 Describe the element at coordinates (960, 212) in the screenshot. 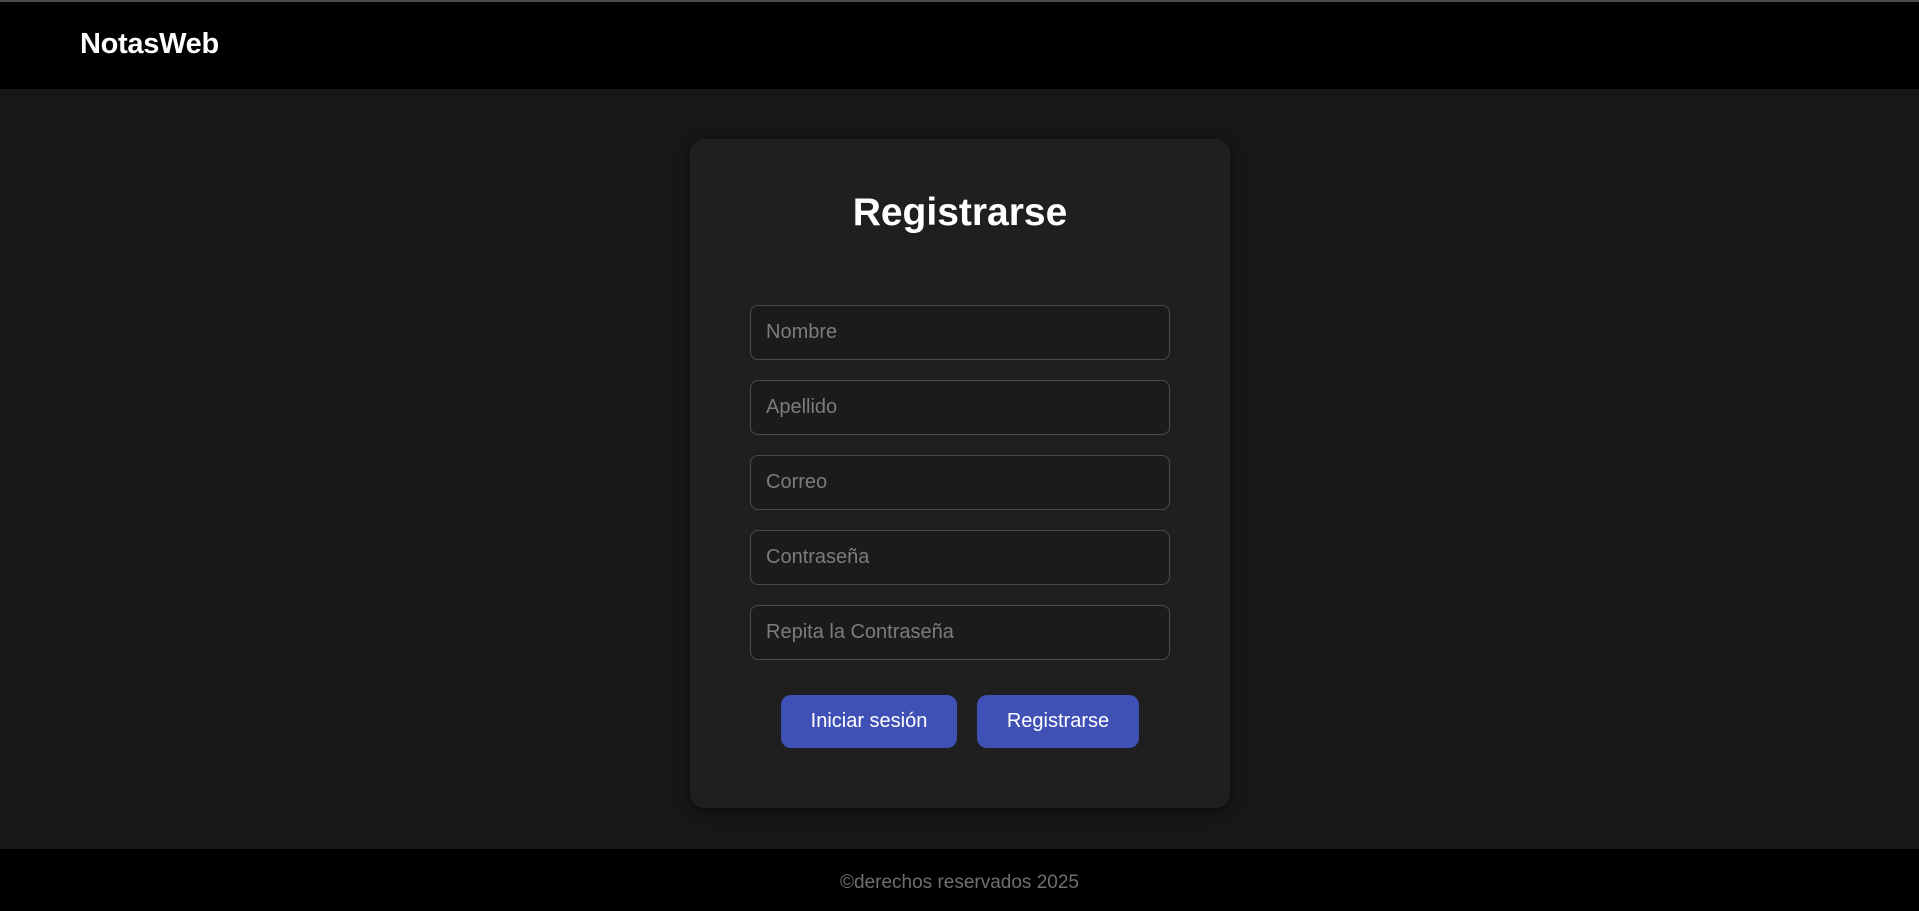

I see `page-title: Registrarse` at that location.